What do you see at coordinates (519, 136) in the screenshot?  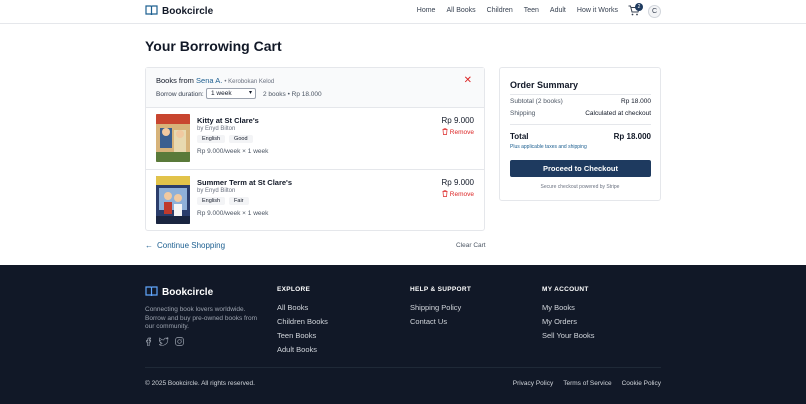 I see `total-label: Total` at bounding box center [519, 136].